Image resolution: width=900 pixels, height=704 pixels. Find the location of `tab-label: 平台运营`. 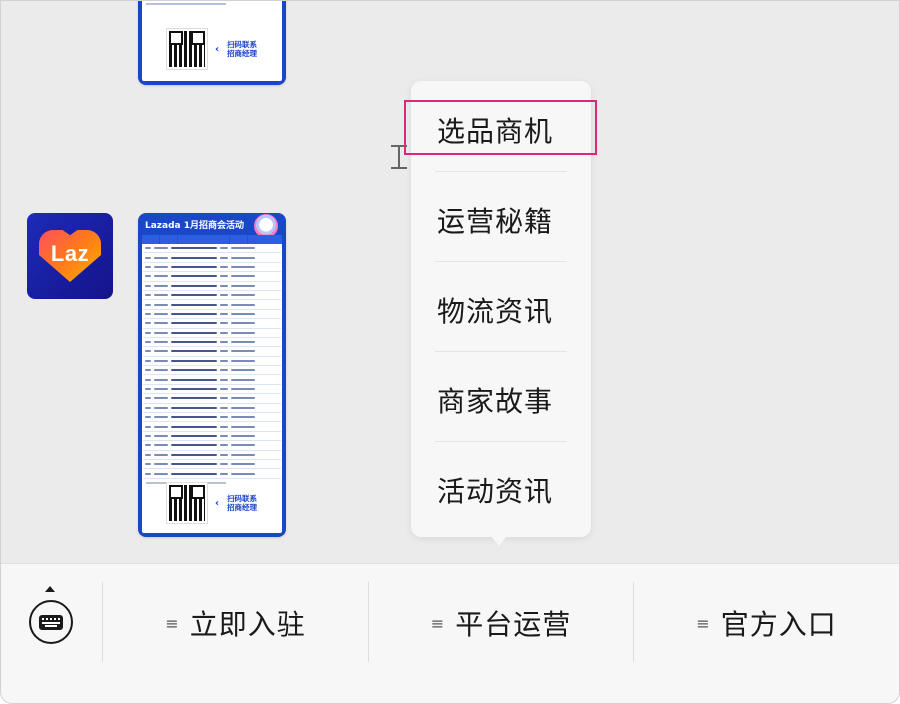

tab-label: 平台运营 is located at coordinates (513, 624).